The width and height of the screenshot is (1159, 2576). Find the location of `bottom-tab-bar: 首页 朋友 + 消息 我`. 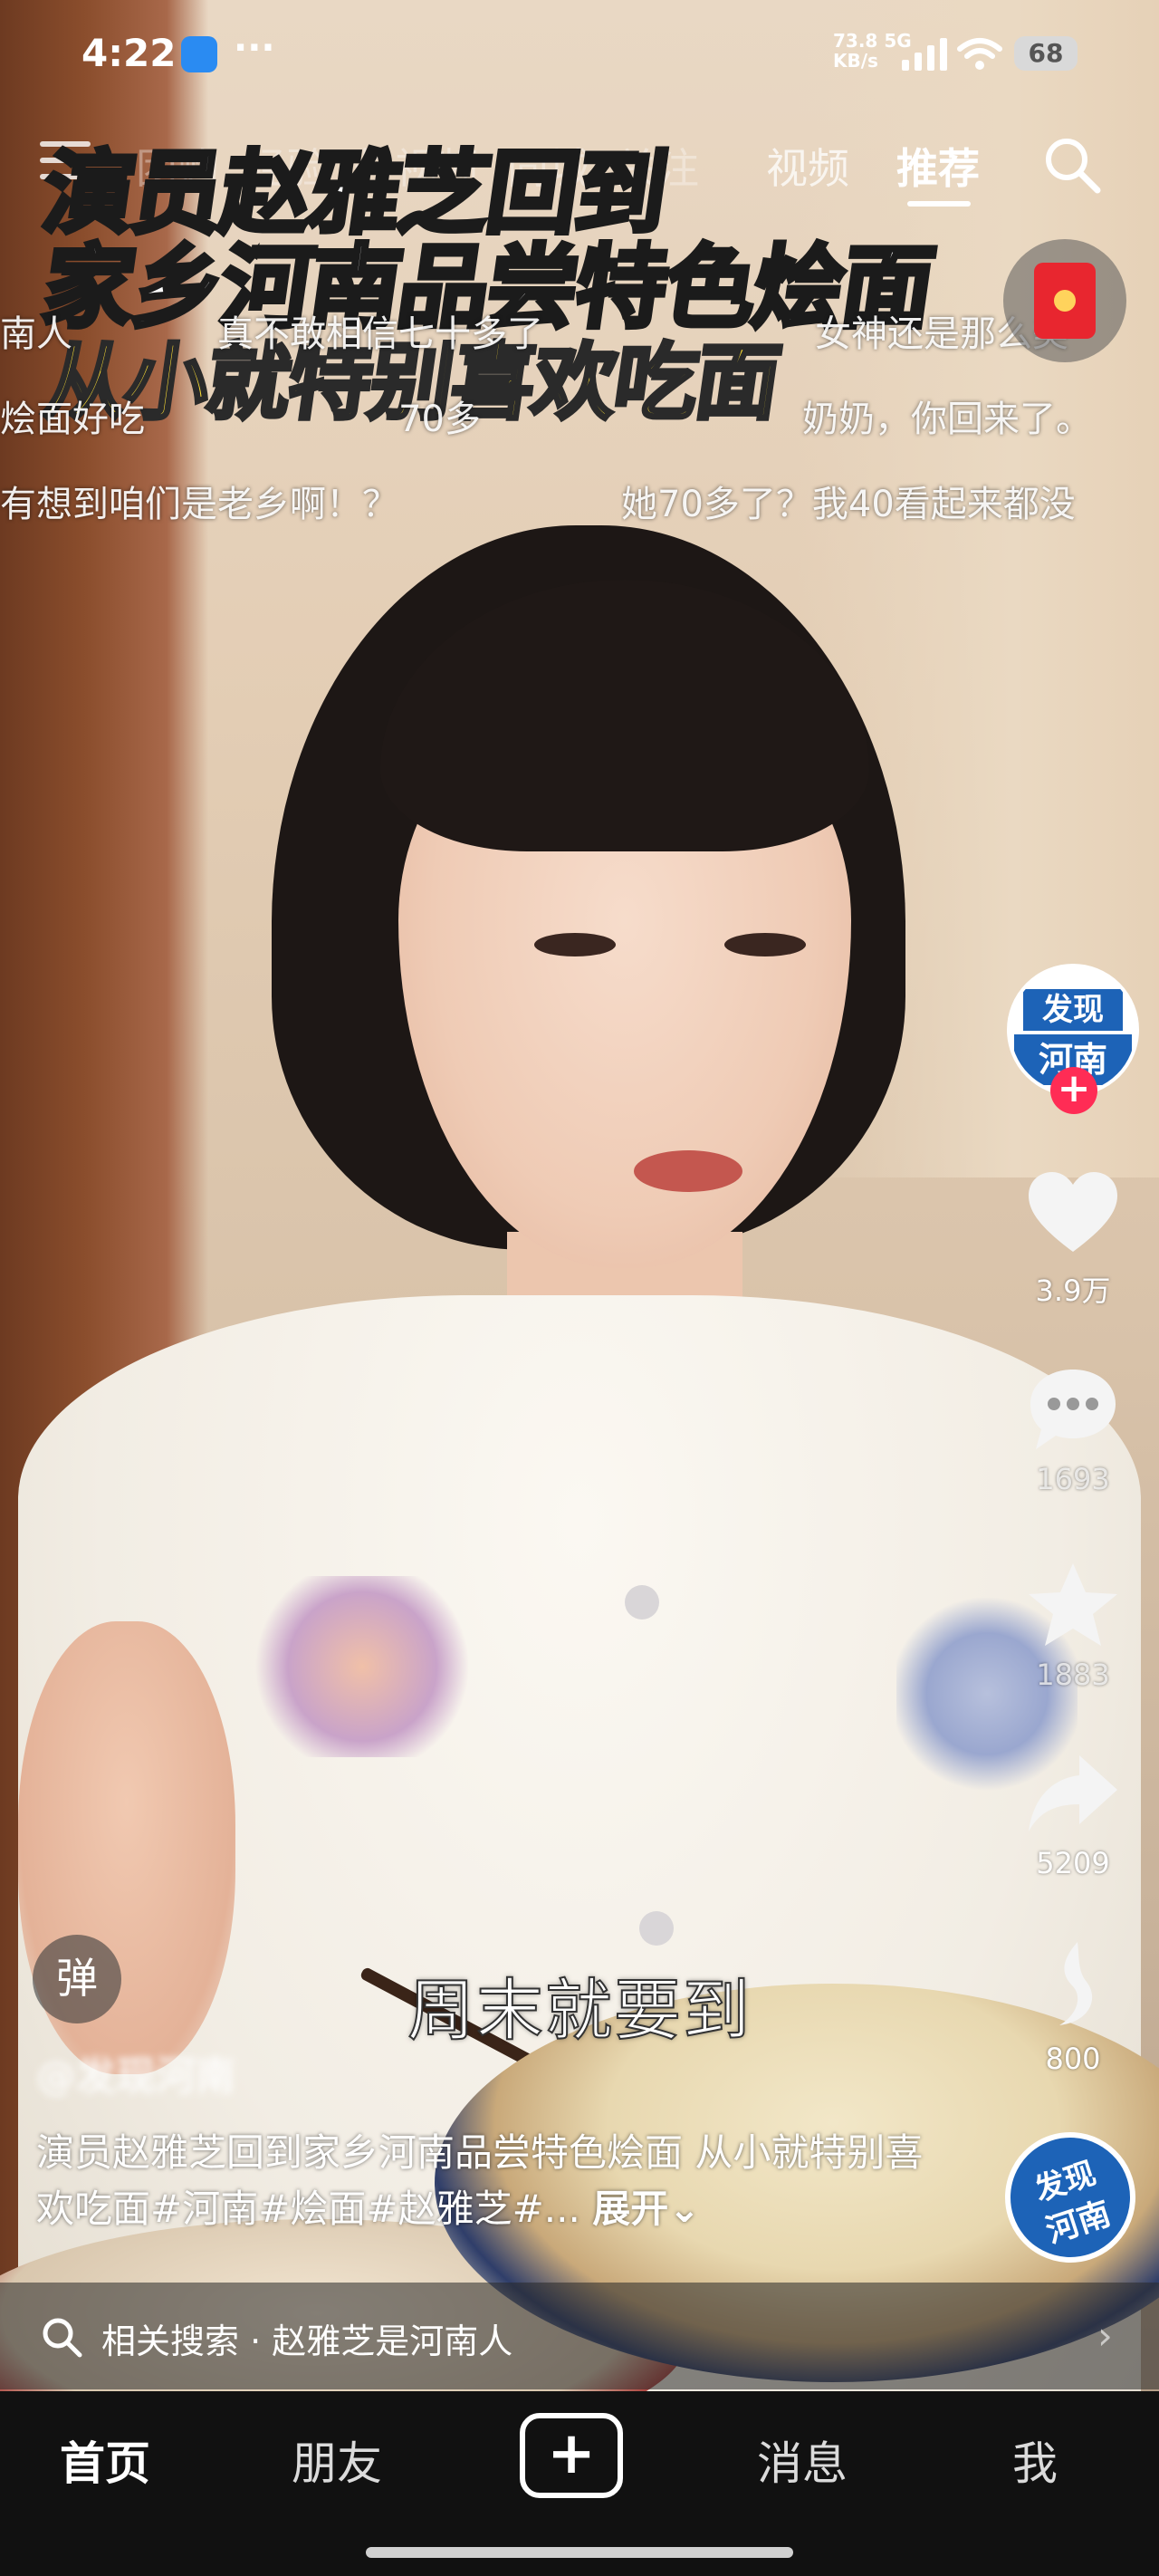

bottom-tab-bar: 首页 朋友 + 消息 我 is located at coordinates (579, 2483).